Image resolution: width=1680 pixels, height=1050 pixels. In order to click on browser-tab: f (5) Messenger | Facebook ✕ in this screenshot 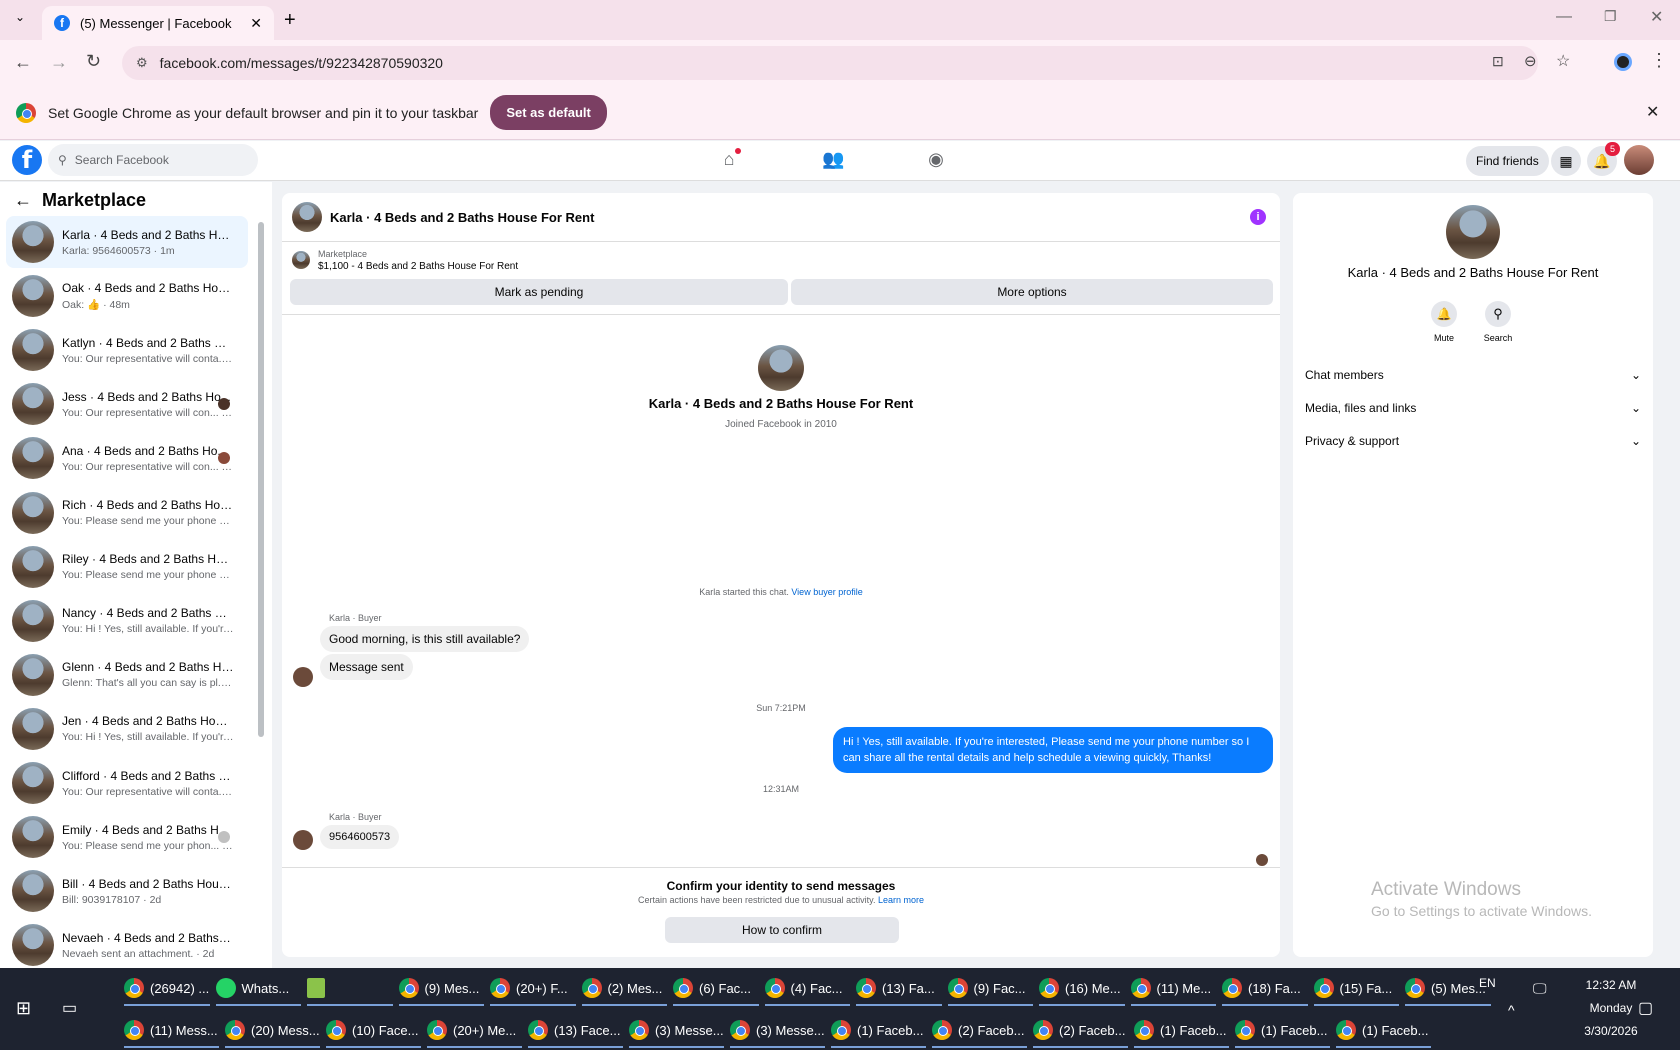, I will do `click(158, 23)`.